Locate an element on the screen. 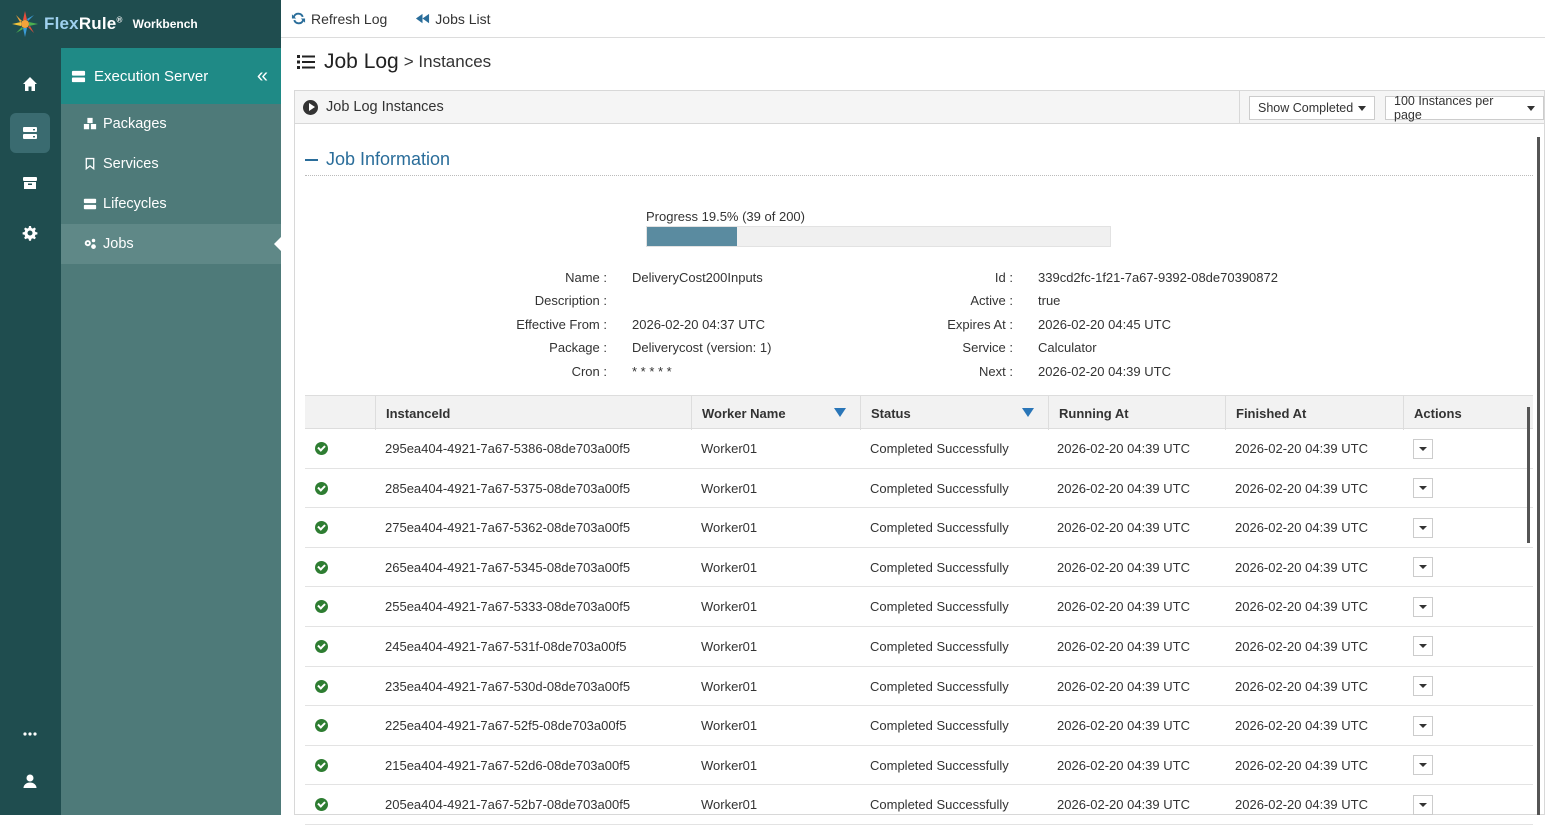 This screenshot has height=825, width=1545. rail-archive-button is located at coordinates (30, 183).